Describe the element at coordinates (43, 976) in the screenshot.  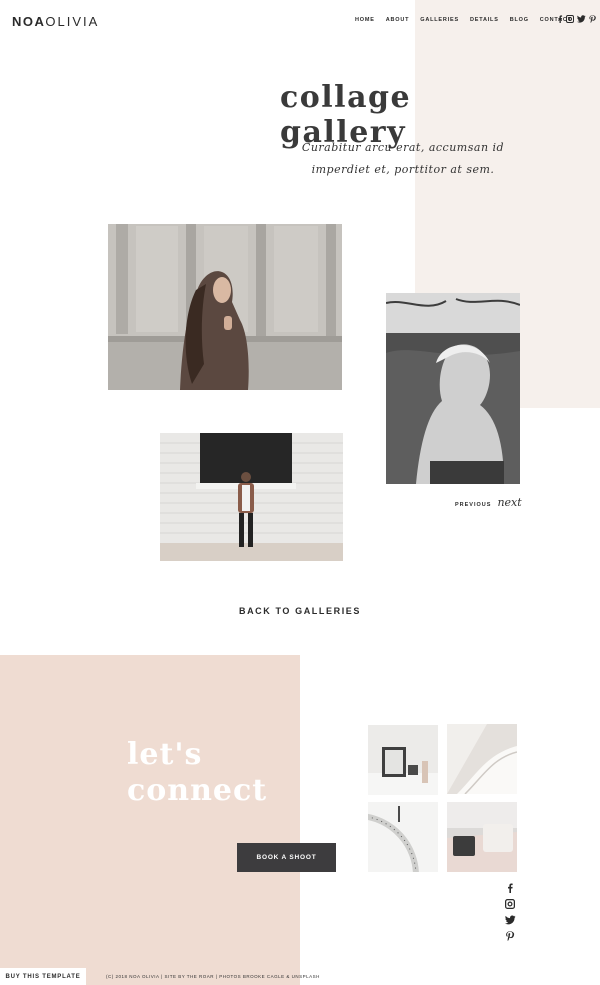
I see `buy-template-button: BUY THIS TEMPLATE` at that location.